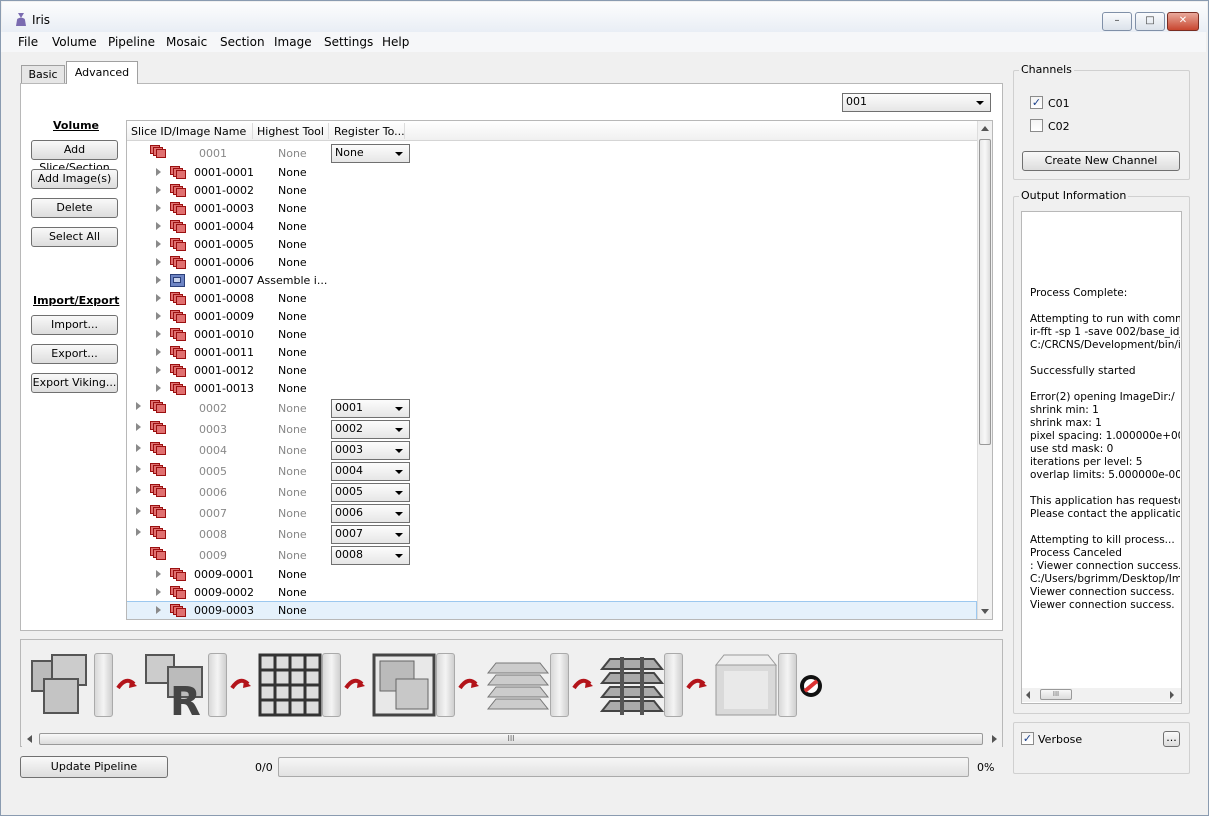 The width and height of the screenshot is (1209, 816). I want to click on menu-mosaic: Mosaic, so click(186, 42).